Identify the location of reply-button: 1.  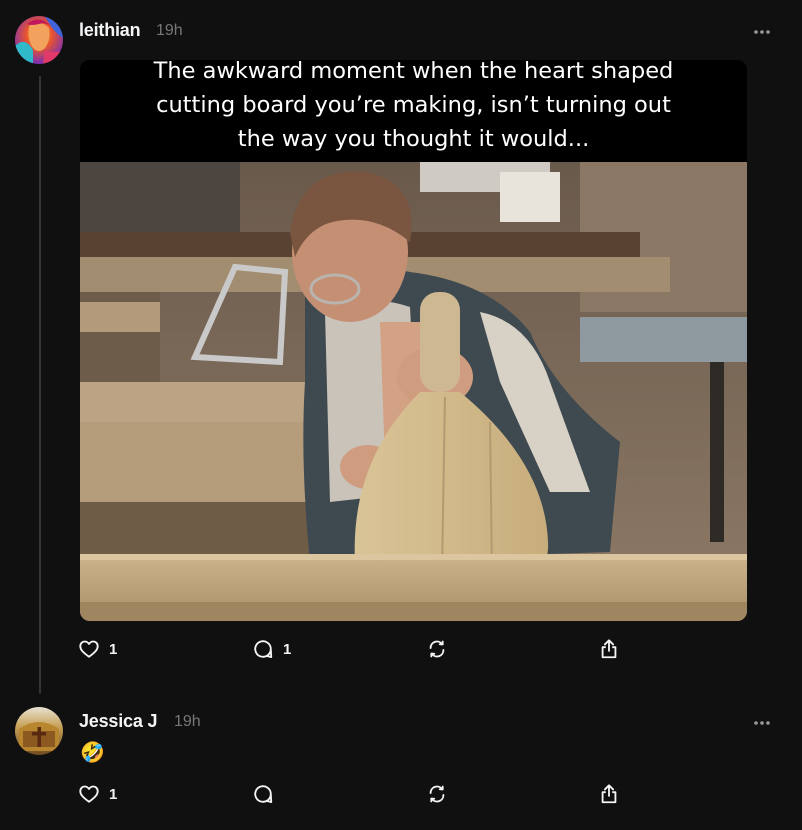
(271, 649).